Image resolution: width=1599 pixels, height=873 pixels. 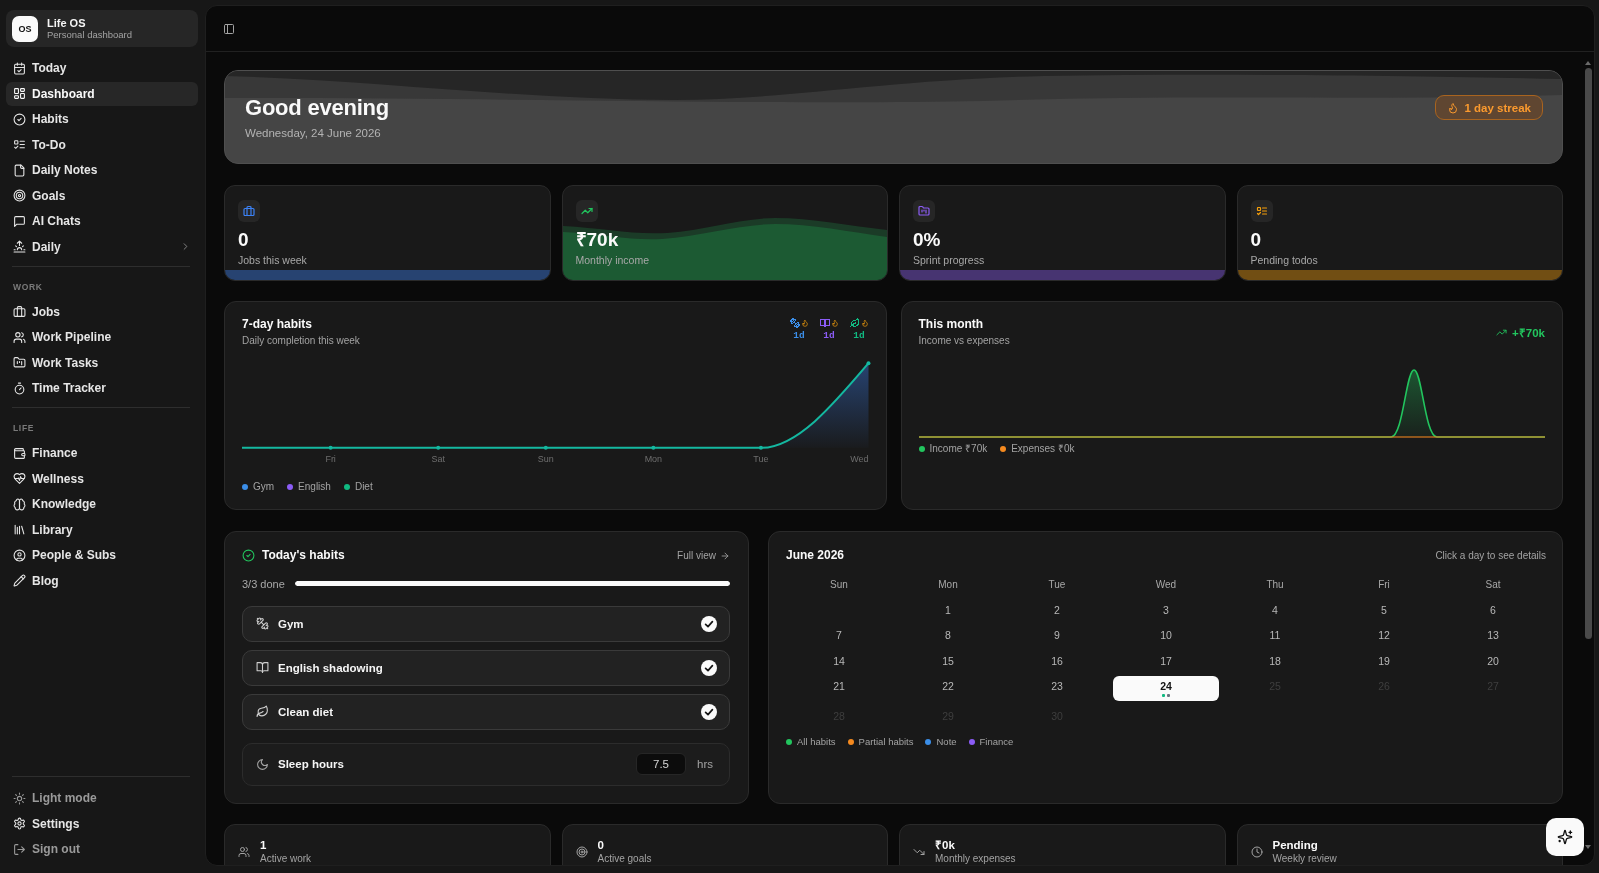 What do you see at coordinates (1057, 688) in the screenshot?
I see `calendar-day: 23` at bounding box center [1057, 688].